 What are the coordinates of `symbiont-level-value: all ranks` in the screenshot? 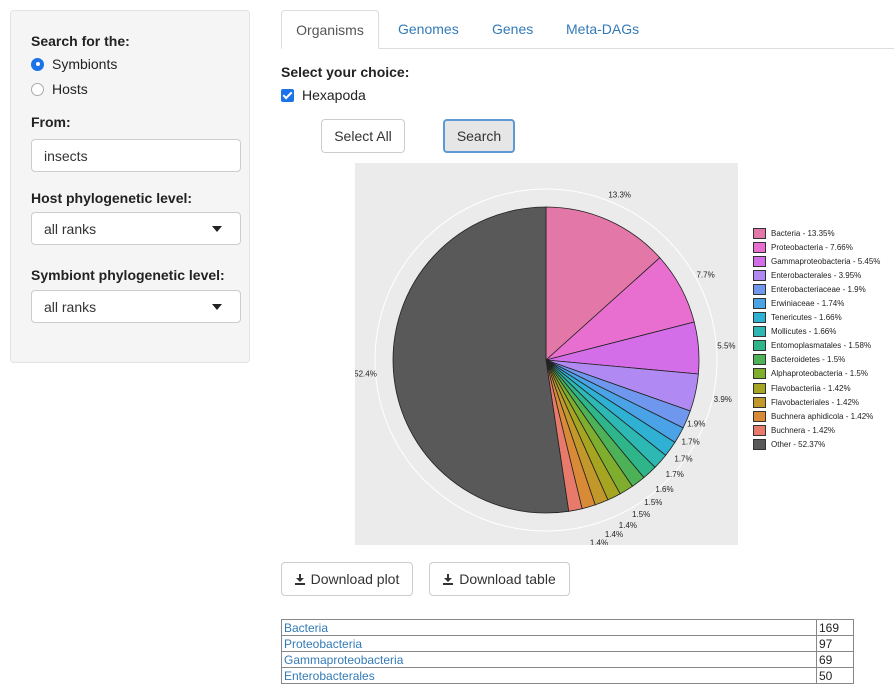 It's located at (70, 306).